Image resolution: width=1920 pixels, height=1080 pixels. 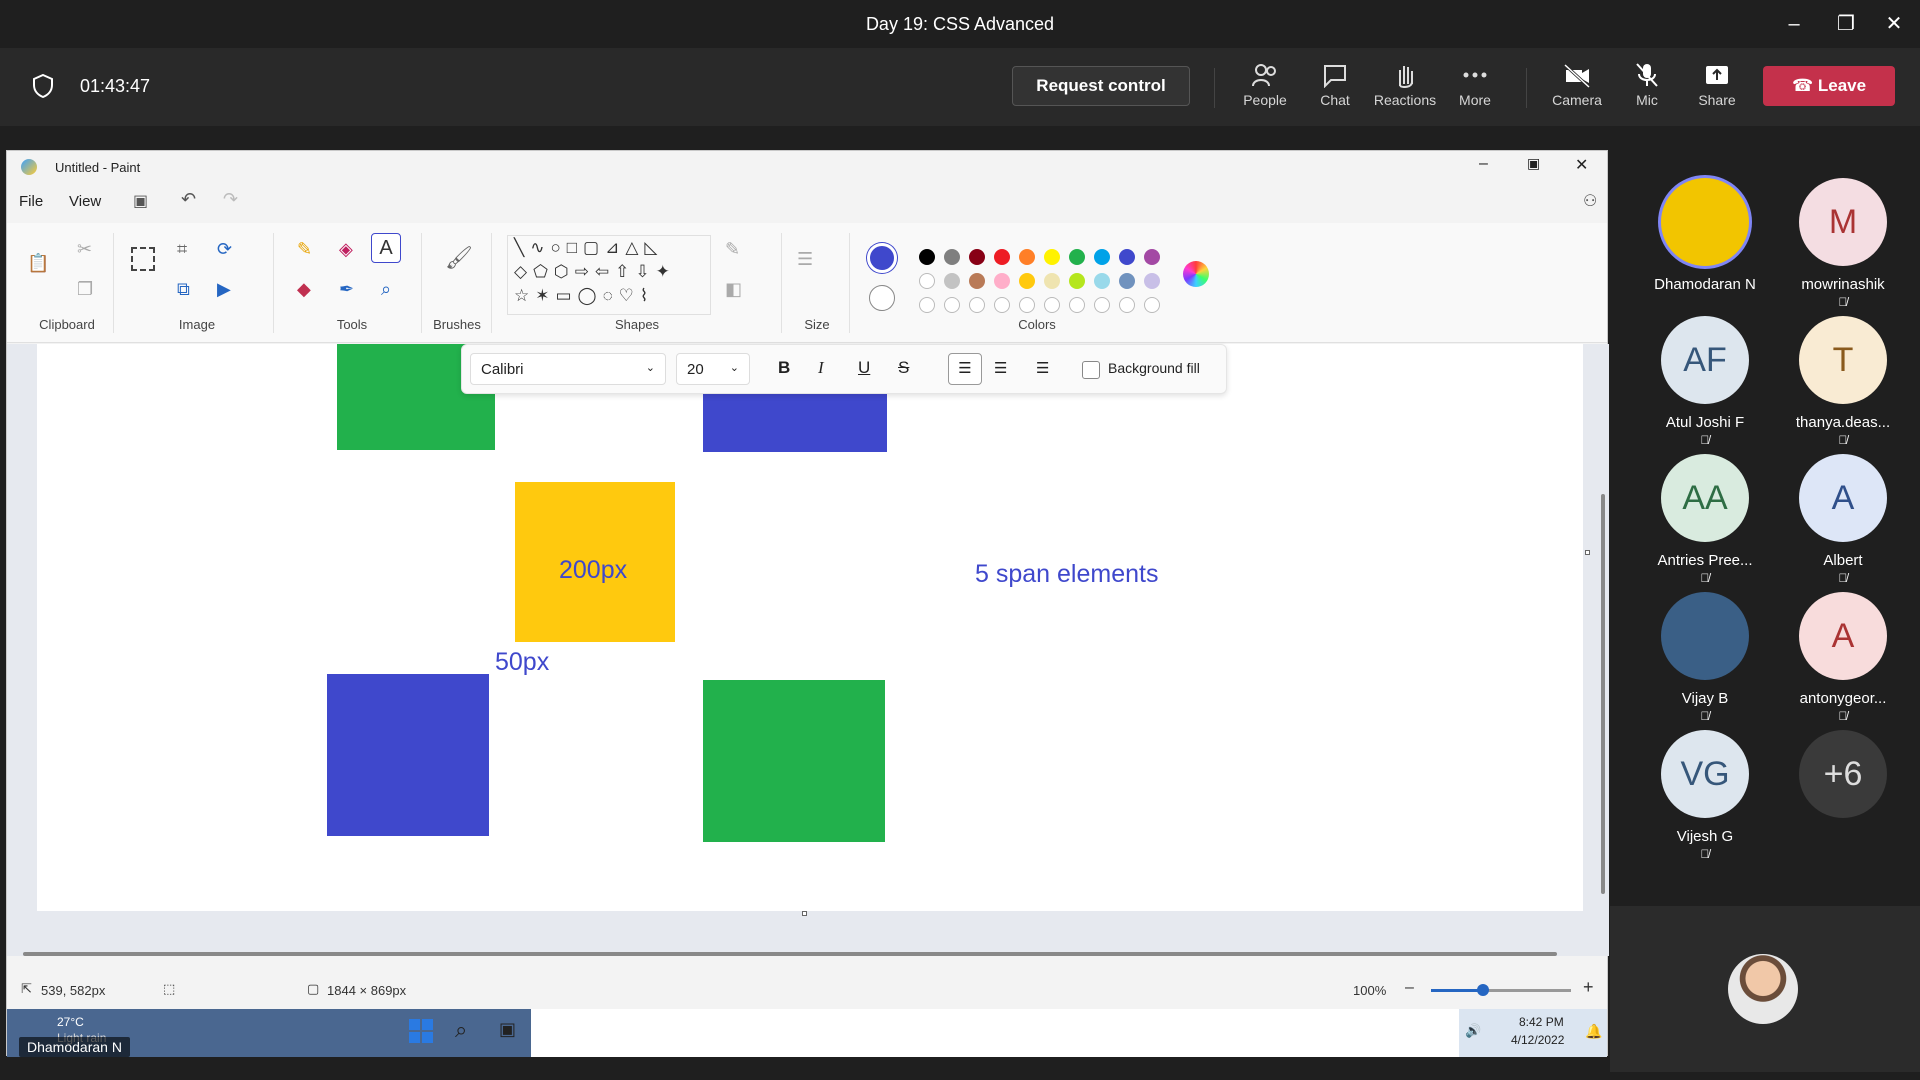 What do you see at coordinates (85, 201) in the screenshot?
I see `menu-view: View` at bounding box center [85, 201].